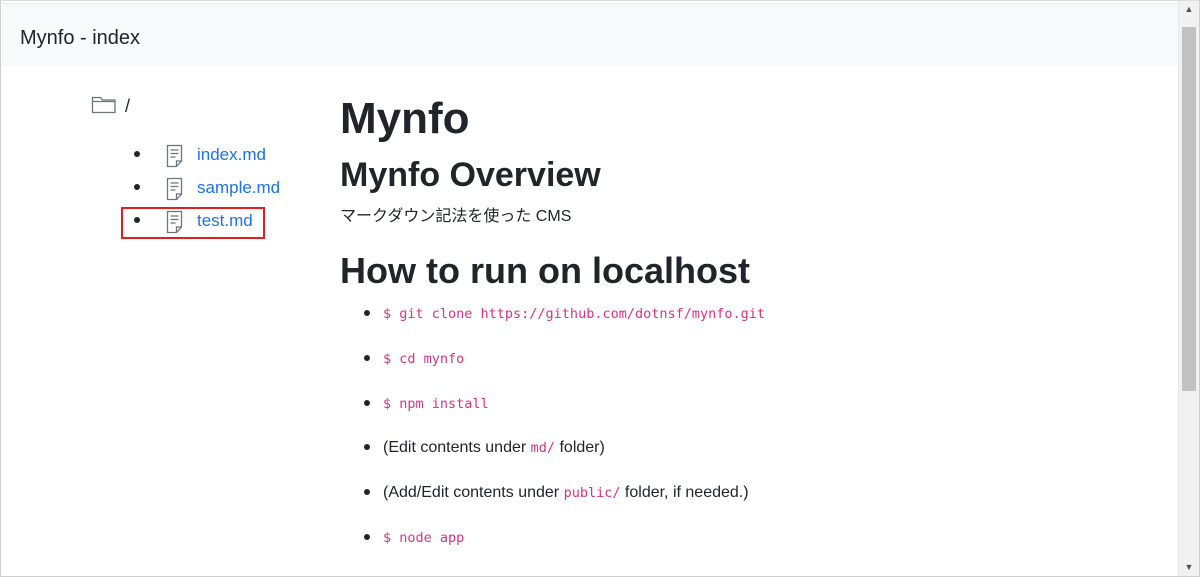 This screenshot has width=1200, height=577. Describe the element at coordinates (238, 188) in the screenshot. I see `file-link-sample: sample.md` at that location.